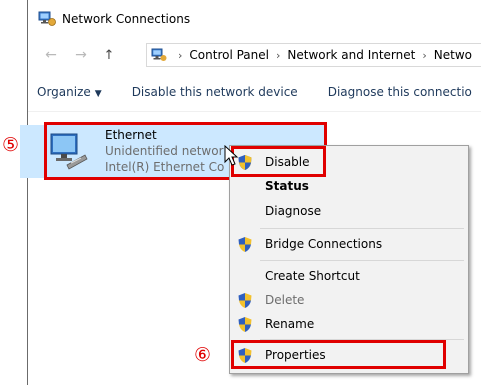 The image size is (481, 385). I want to click on title-bar: Network Connections, so click(254, 19).